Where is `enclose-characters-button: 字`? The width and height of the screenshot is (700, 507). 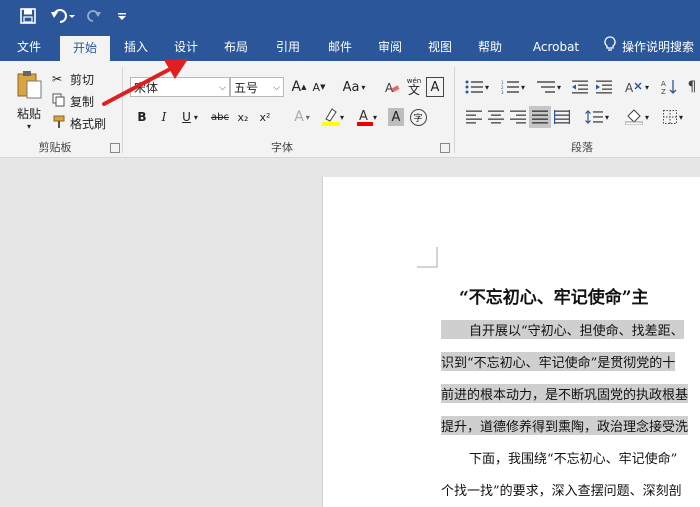
enclose-characters-button: 字 is located at coordinates (418, 117).